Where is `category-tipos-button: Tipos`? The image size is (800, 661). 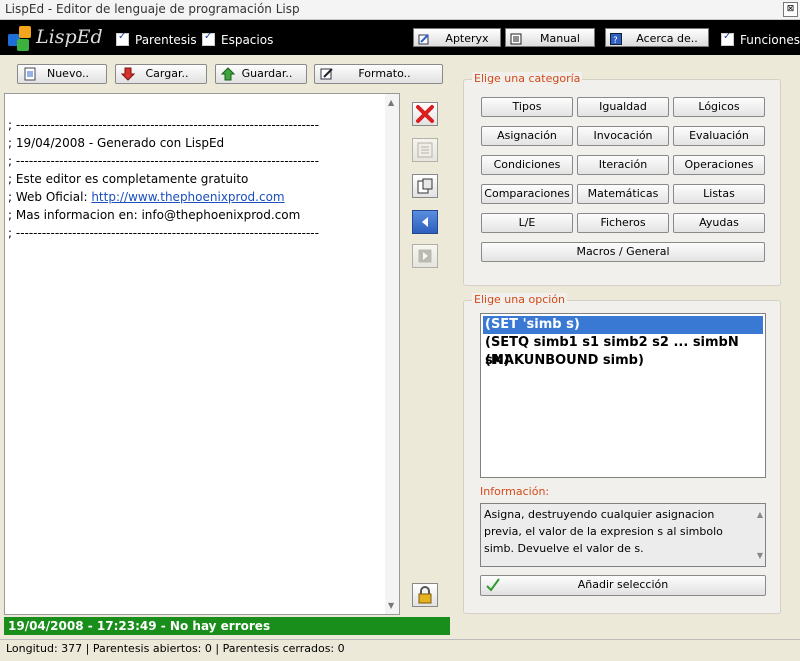
category-tipos-button: Tipos is located at coordinates (527, 107).